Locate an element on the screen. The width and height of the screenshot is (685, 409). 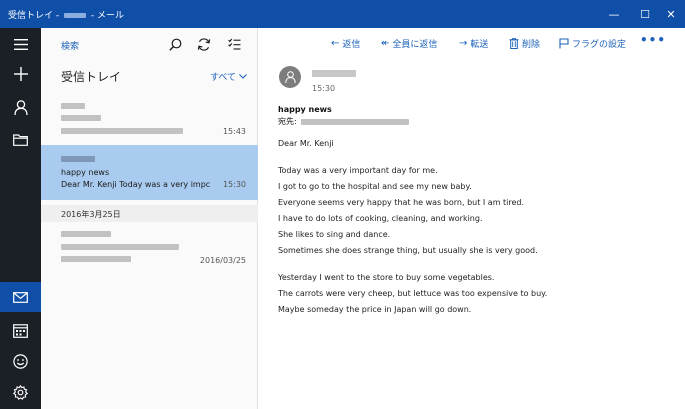
delete-label: 削除 is located at coordinates (531, 45).